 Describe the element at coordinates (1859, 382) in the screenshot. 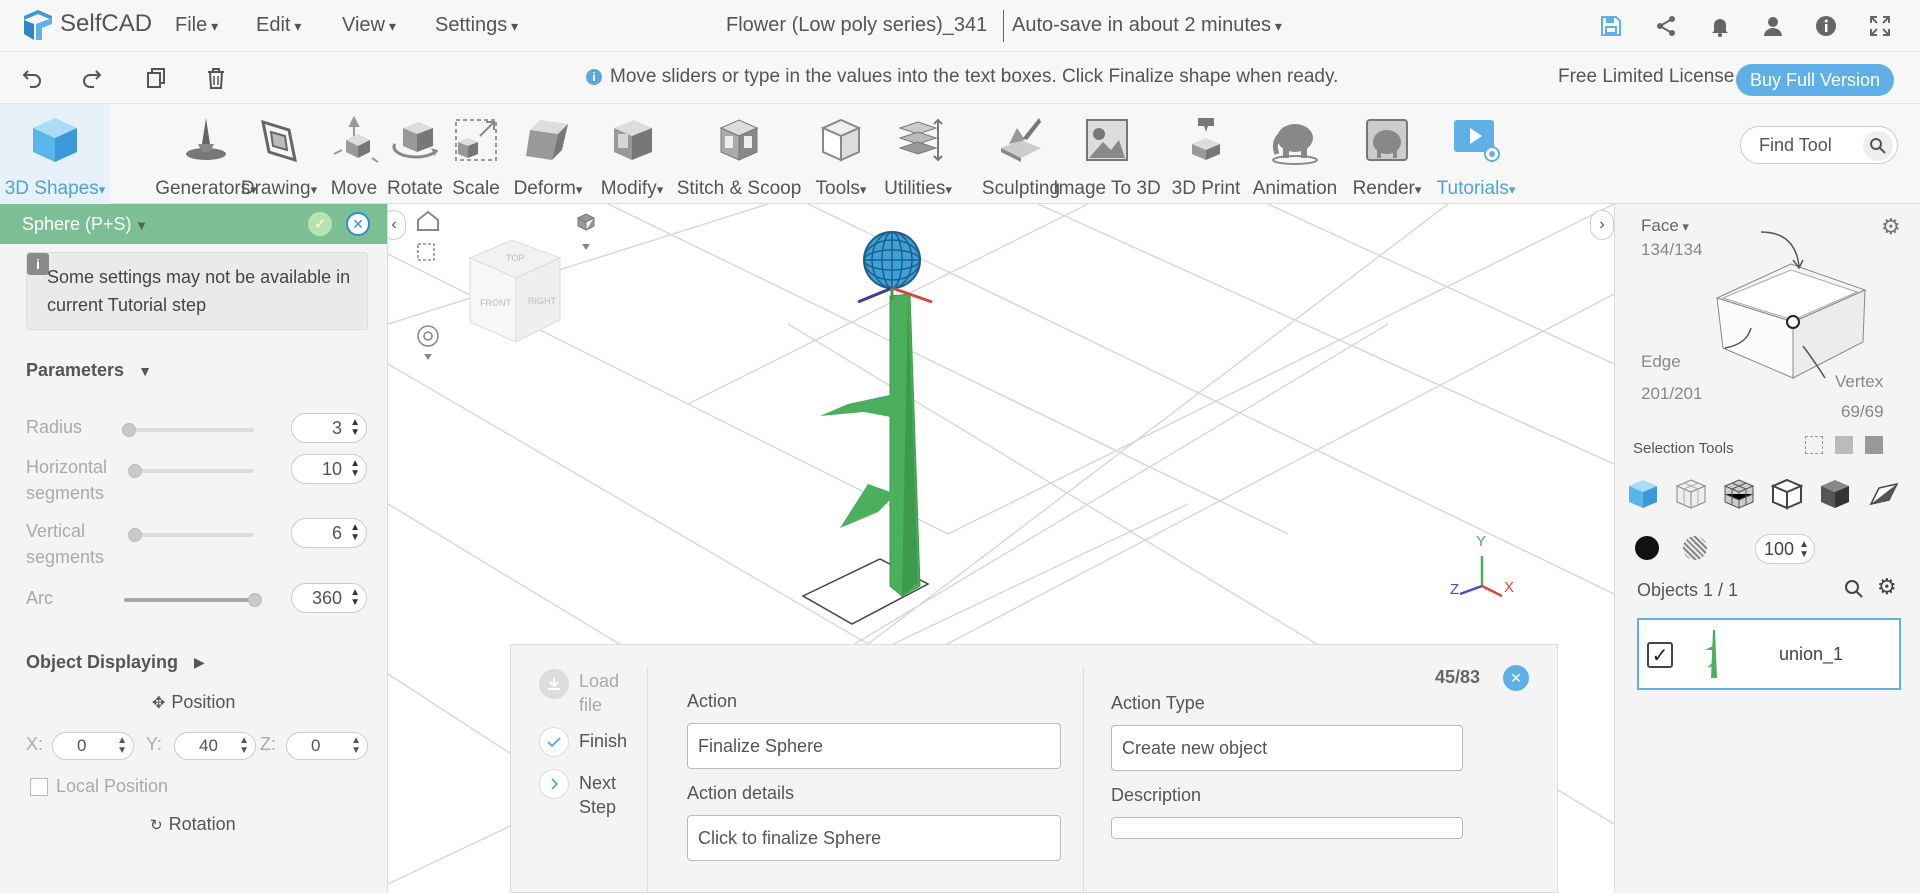

I see `vertex-label: Vertex` at that location.